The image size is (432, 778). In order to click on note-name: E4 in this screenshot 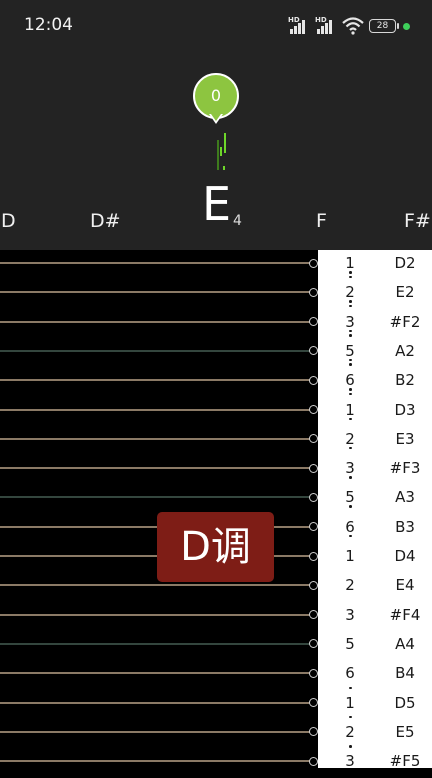, I will do `click(405, 585)`.